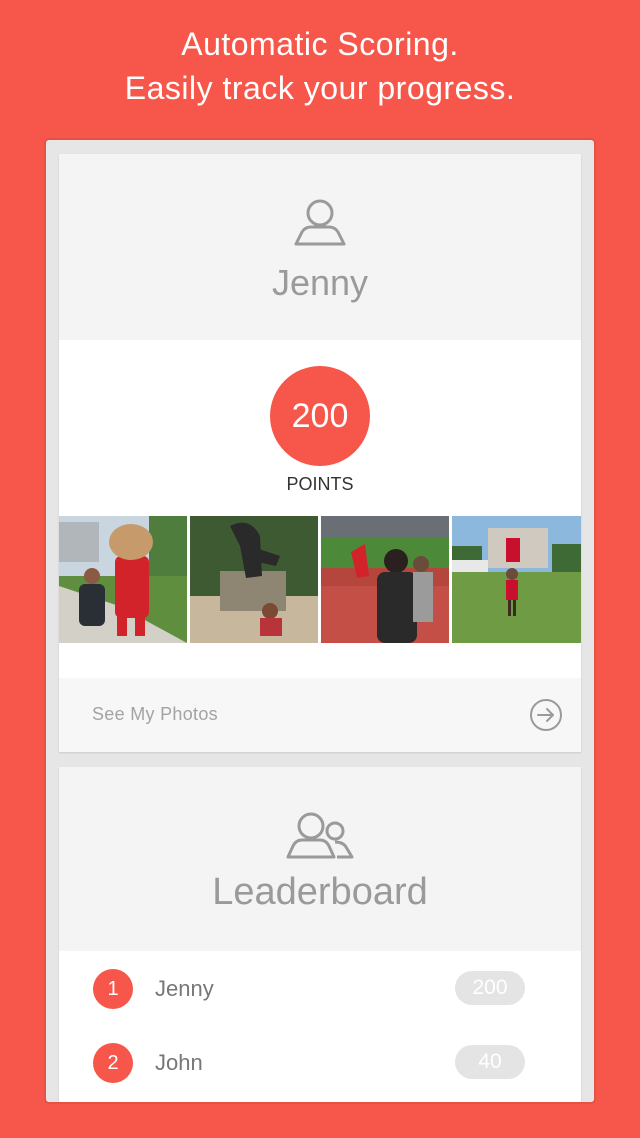 The height and width of the screenshot is (1138, 640). What do you see at coordinates (113, 989) in the screenshot?
I see `rank-badge: 1` at bounding box center [113, 989].